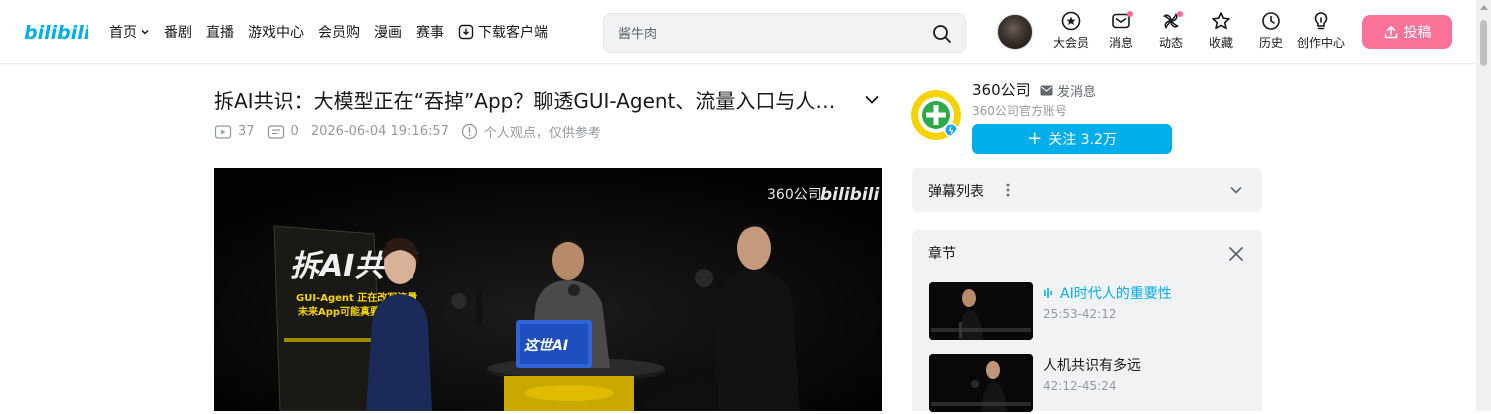 This screenshot has width=1491, height=414. What do you see at coordinates (246, 131) in the screenshot?
I see `play-count-value: 37` at bounding box center [246, 131].